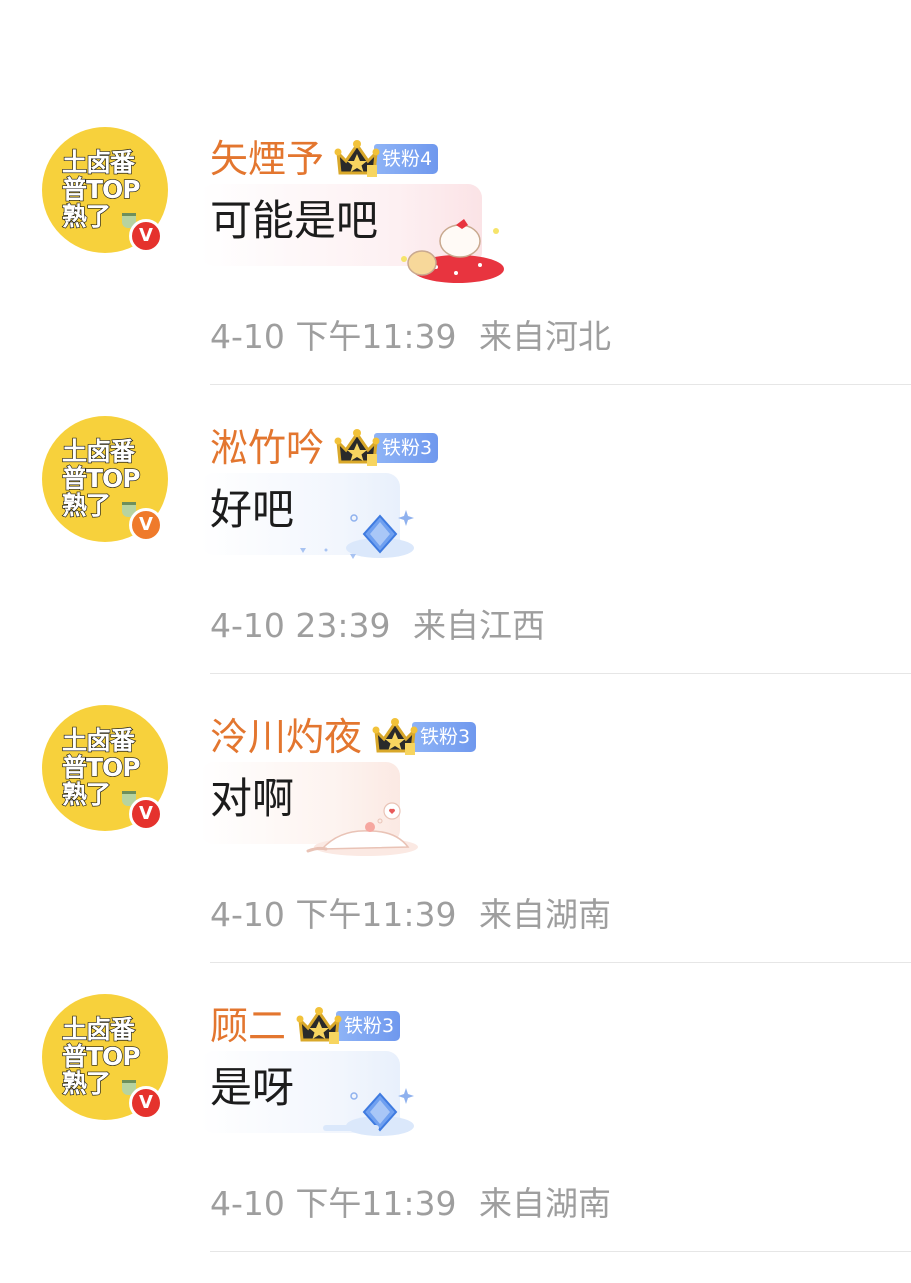  Describe the element at coordinates (479, 625) in the screenshot. I see `location: 来自江西` at that location.